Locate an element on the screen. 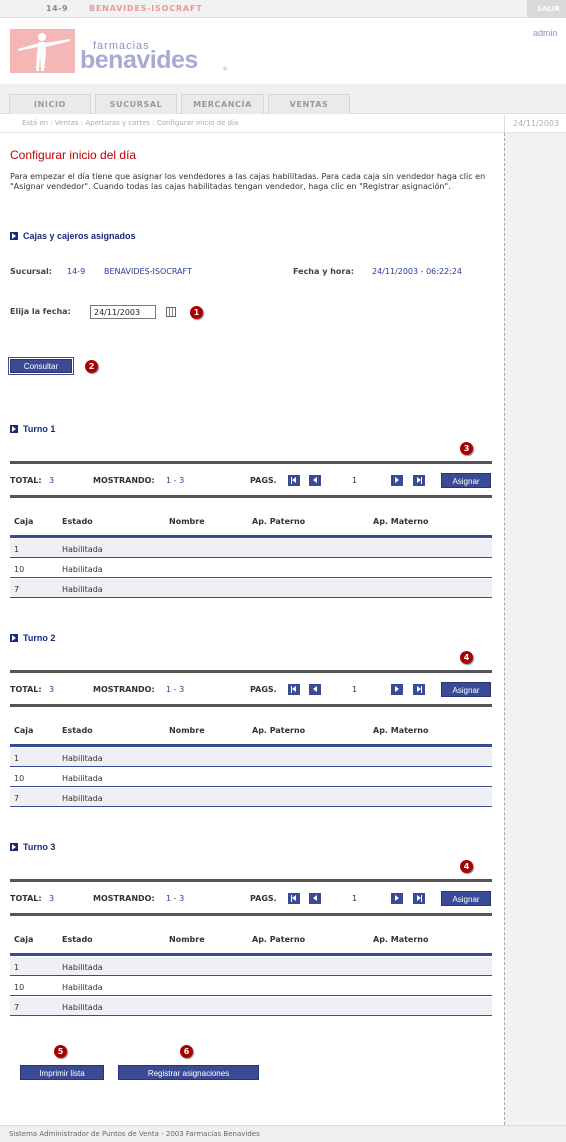 The image size is (566, 1142). store-name: BENAVIDES-ISOCRAFT is located at coordinates (146, 8).